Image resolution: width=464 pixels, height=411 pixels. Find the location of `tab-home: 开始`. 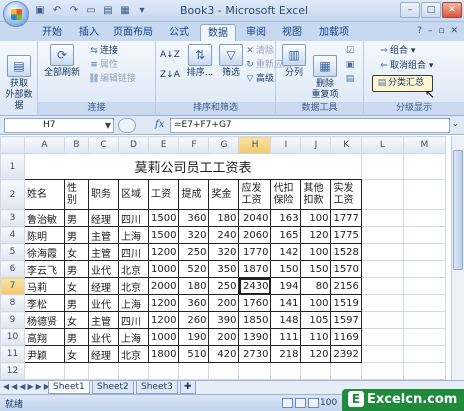

tab-home: 开始 is located at coordinates (52, 32).